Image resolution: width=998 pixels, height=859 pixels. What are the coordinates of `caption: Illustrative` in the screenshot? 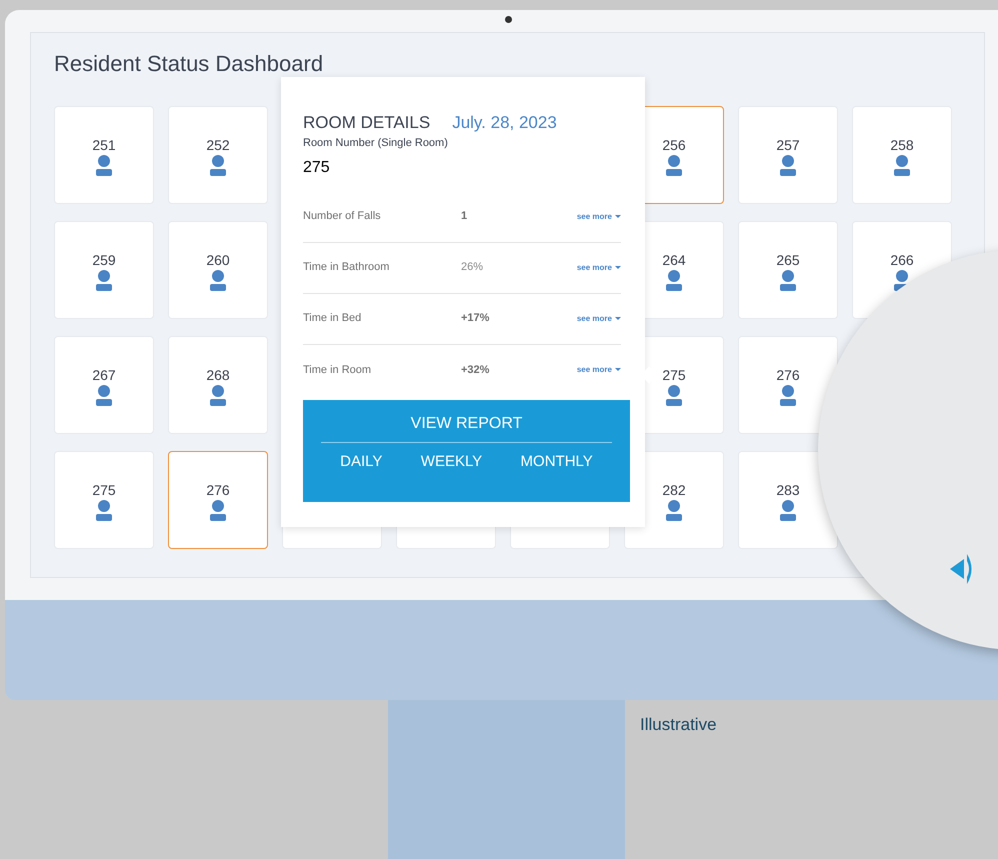 It's located at (678, 725).